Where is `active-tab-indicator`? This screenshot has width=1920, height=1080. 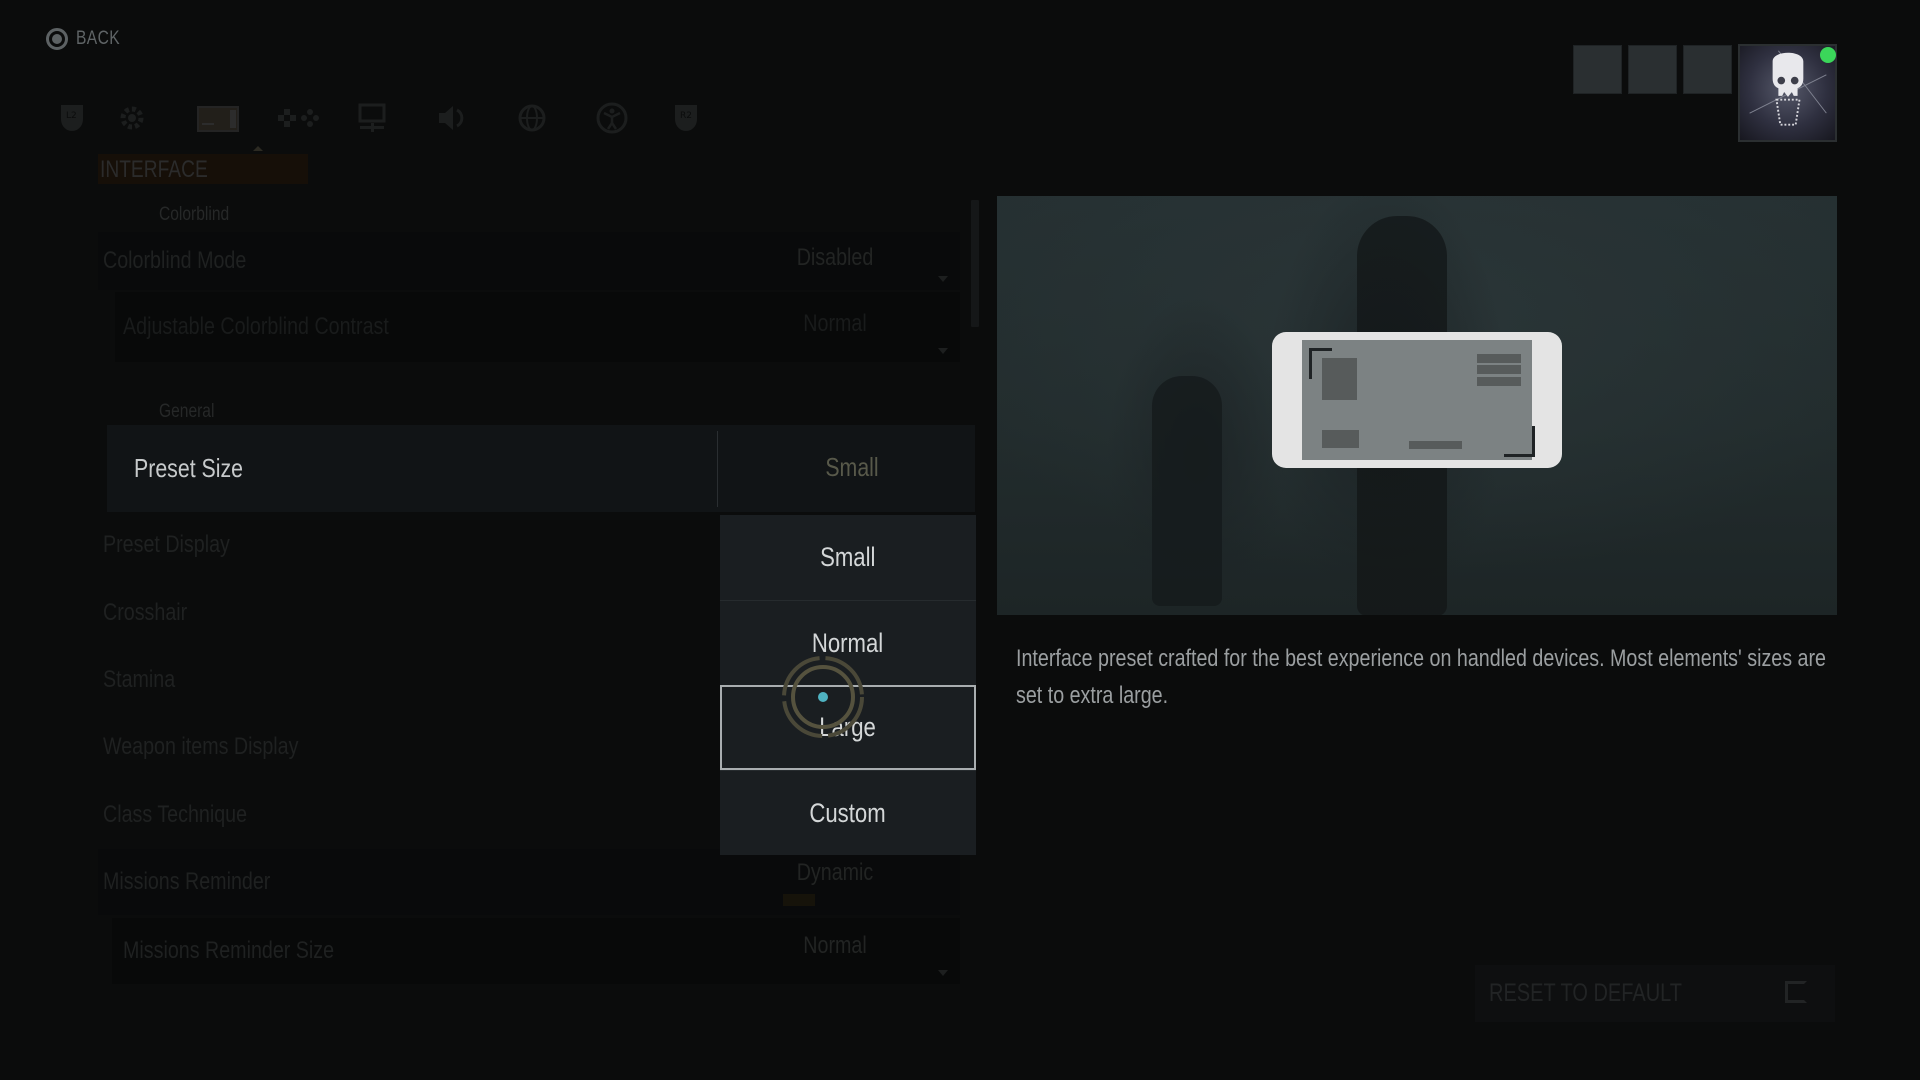 active-tab-indicator is located at coordinates (258, 148).